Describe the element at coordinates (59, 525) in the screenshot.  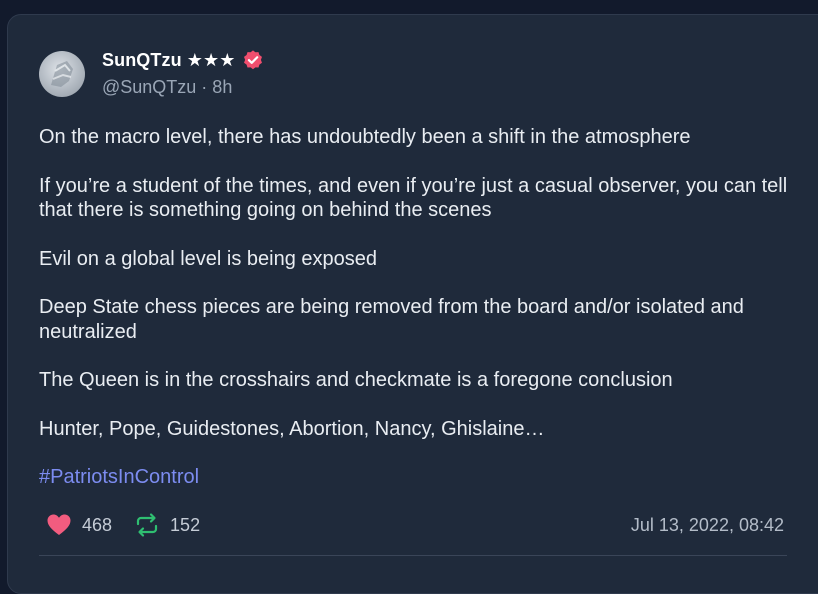
I see `heart-icon` at that location.